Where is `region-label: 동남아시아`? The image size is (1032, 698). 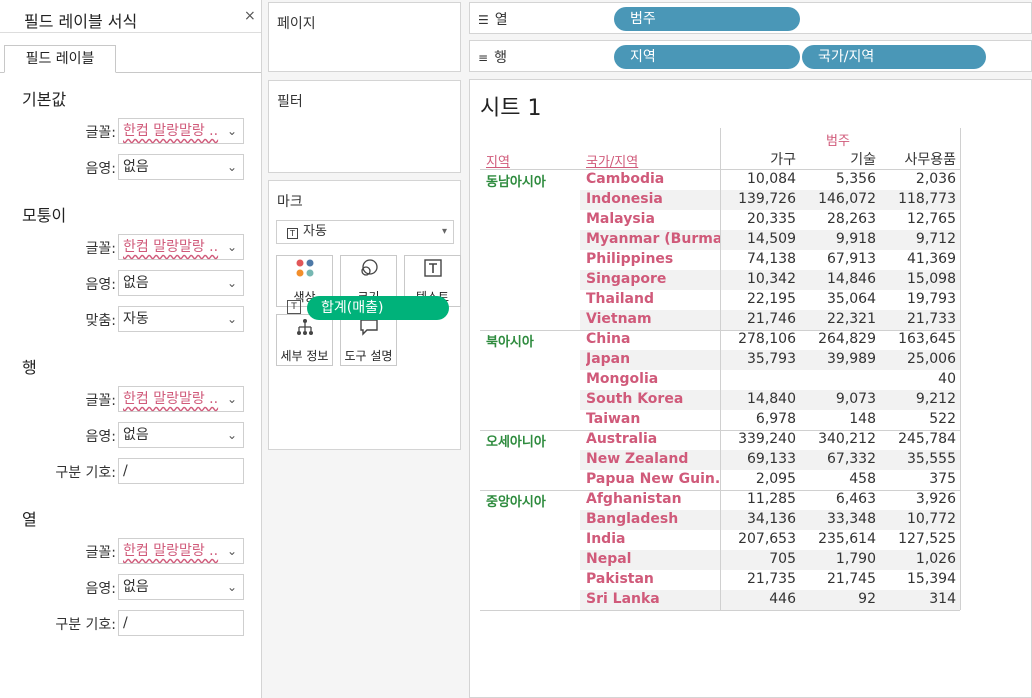 region-label: 동남아시아 is located at coordinates (516, 182).